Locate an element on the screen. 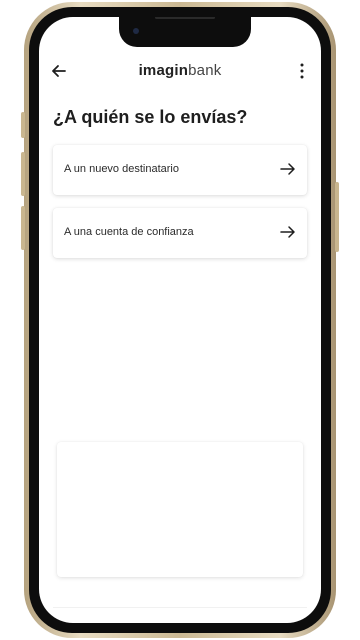  side-button is located at coordinates (23, 125).